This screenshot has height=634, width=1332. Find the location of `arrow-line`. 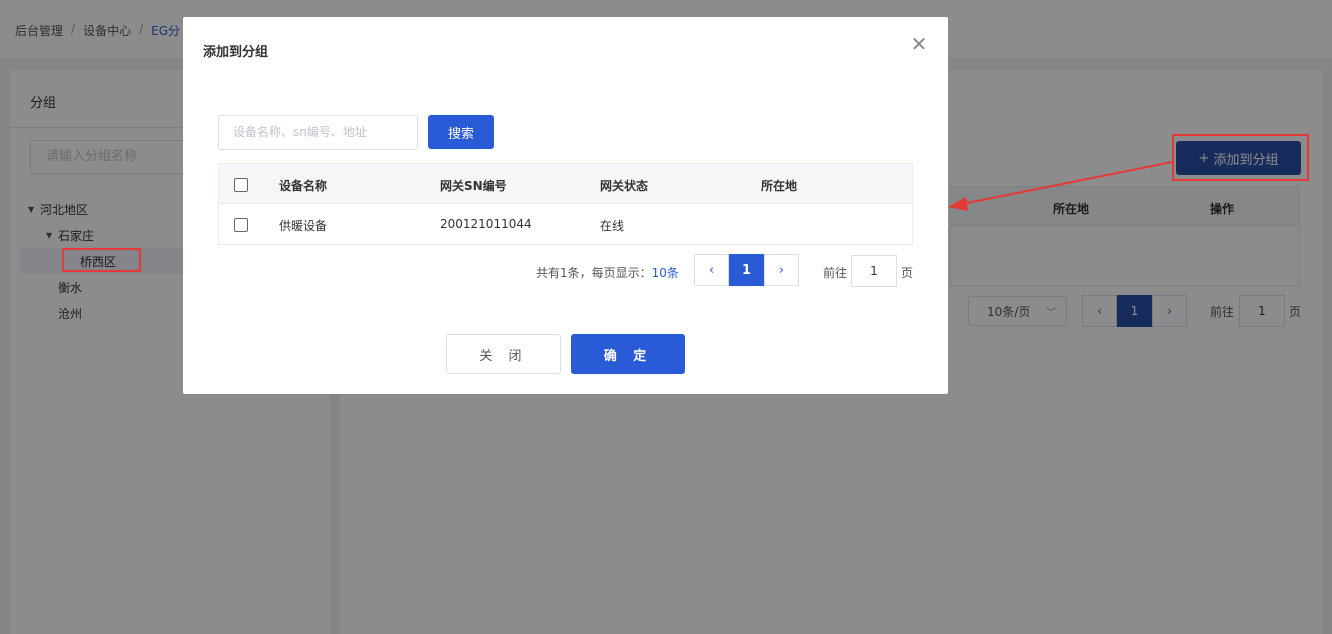

arrow-line is located at coordinates (1067, 183).